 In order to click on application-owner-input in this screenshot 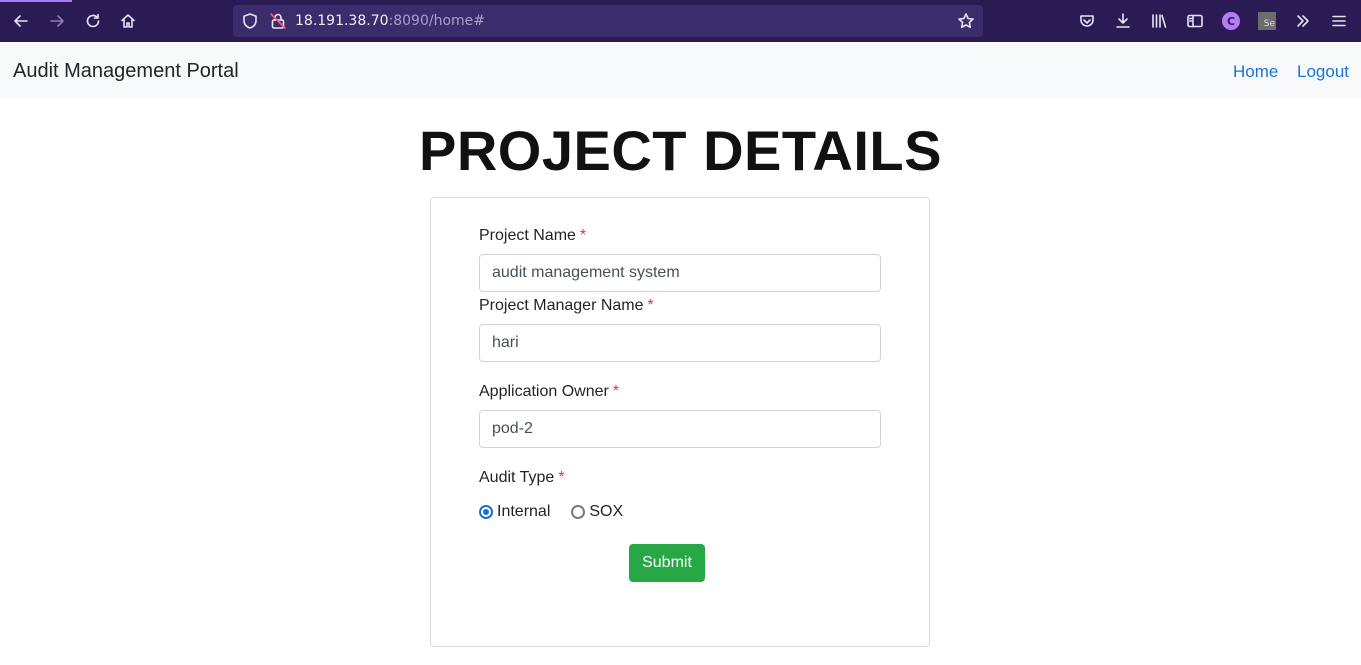, I will do `click(680, 429)`.